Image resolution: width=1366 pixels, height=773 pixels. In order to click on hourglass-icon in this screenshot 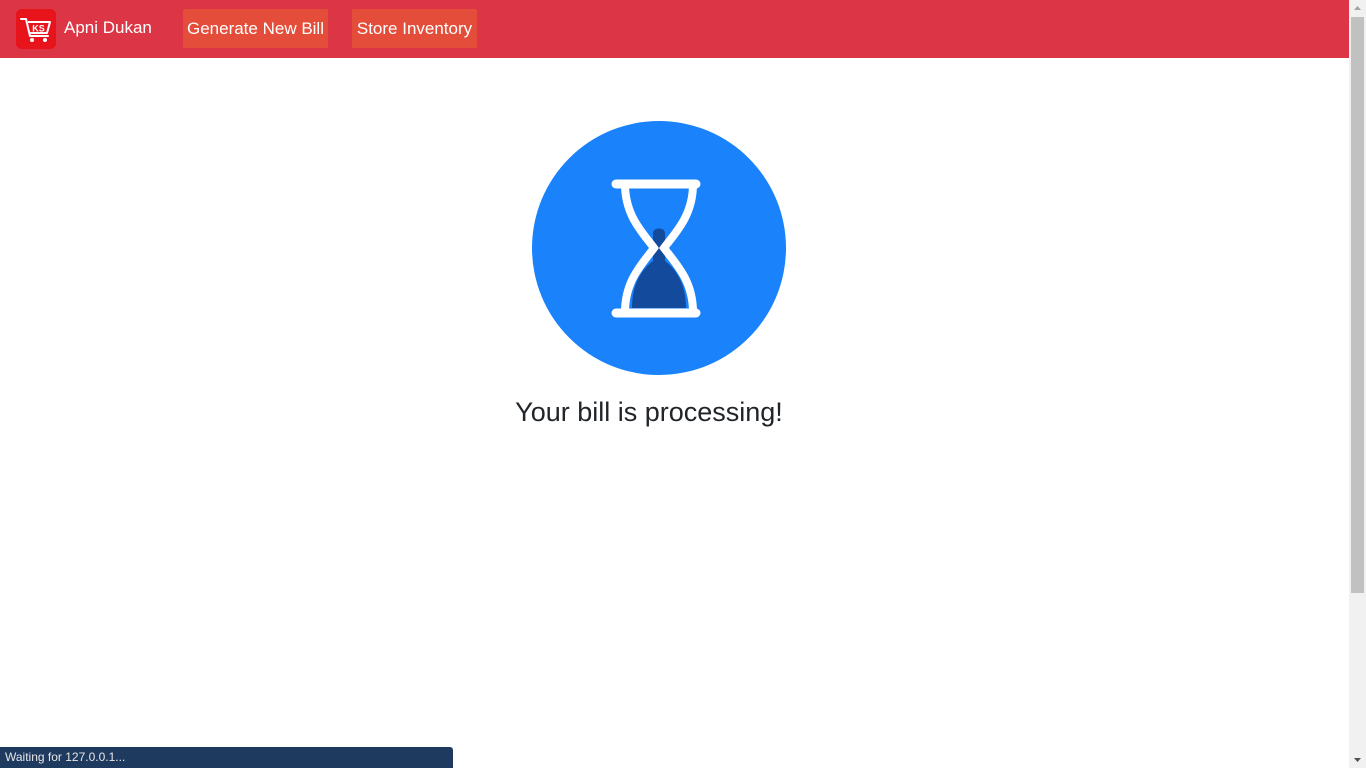, I will do `click(659, 248)`.